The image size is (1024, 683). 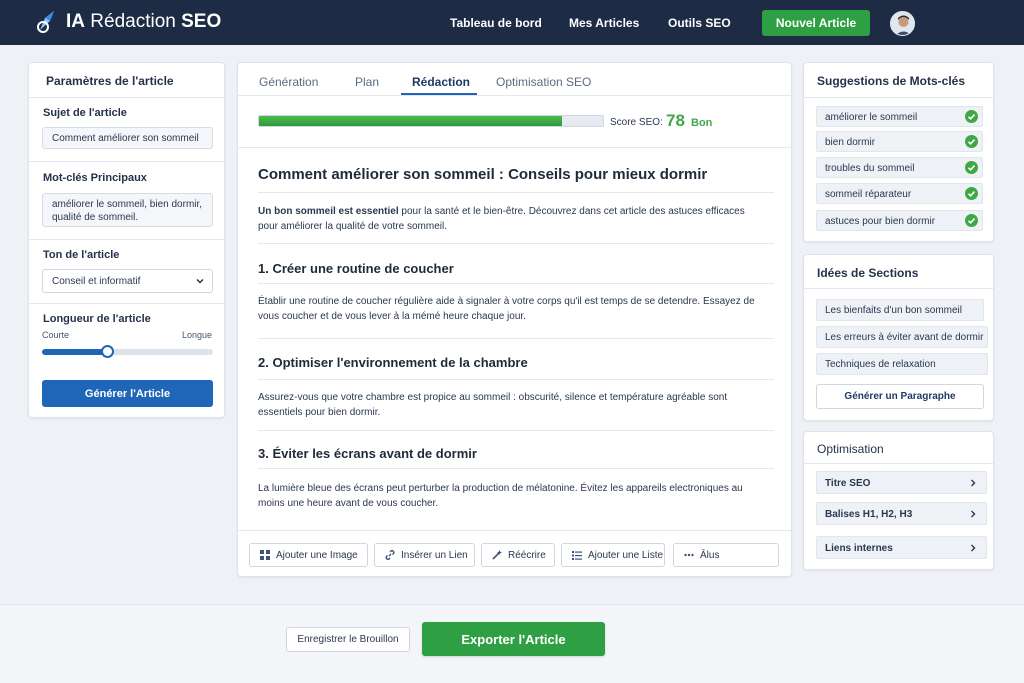 What do you see at coordinates (900, 396) in the screenshot?
I see `generate-paragraph-button: Générer un Paragraphe` at bounding box center [900, 396].